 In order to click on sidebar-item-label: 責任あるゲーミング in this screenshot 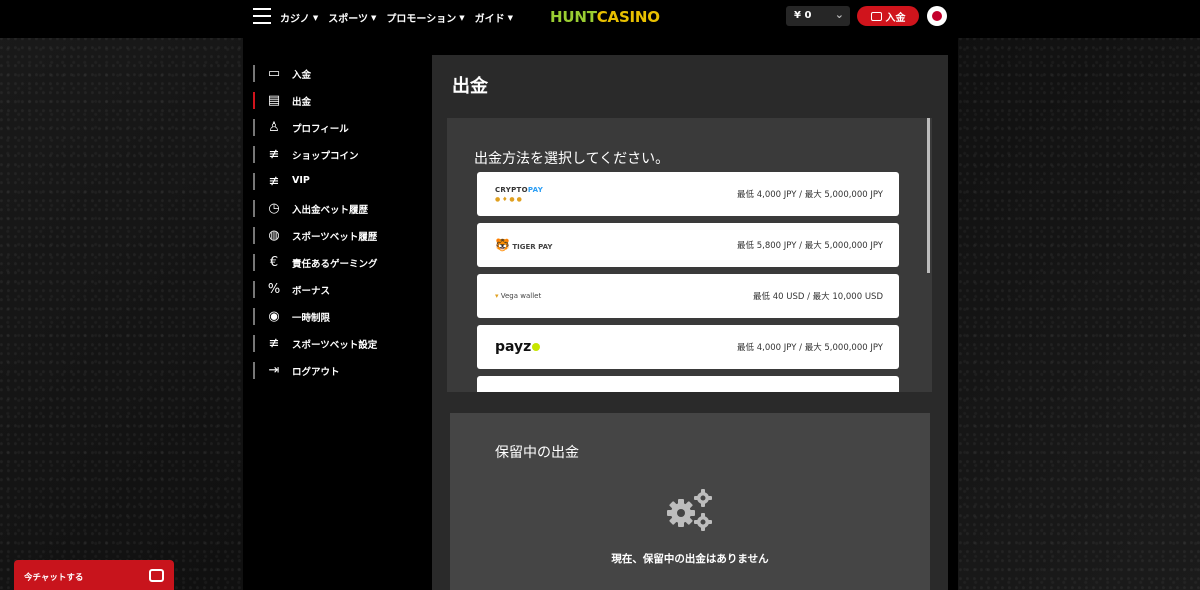, I will do `click(335, 264)`.